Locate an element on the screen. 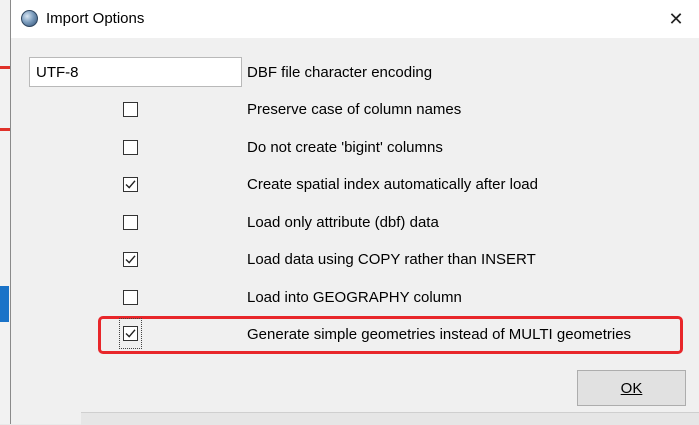  option-label: Load only attribute (dbf) data is located at coordinates (343, 222).